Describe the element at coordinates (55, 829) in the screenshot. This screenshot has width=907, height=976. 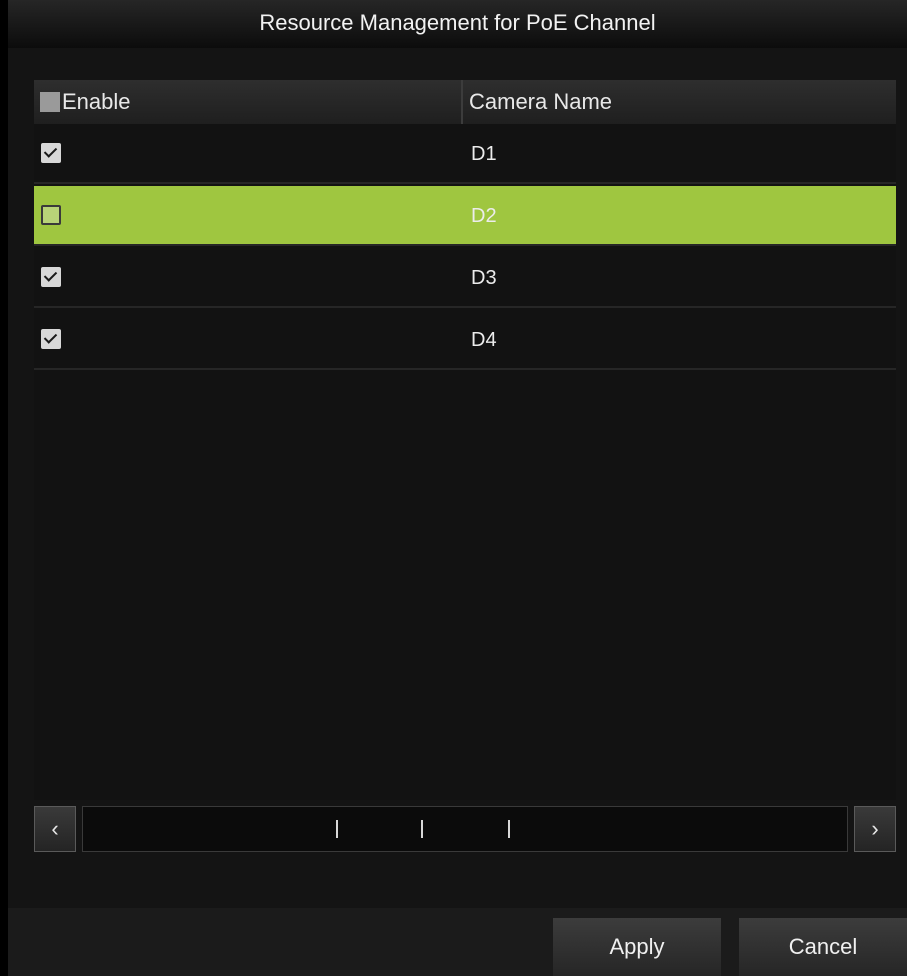
I see `chevron-left-icon: ‹` at that location.